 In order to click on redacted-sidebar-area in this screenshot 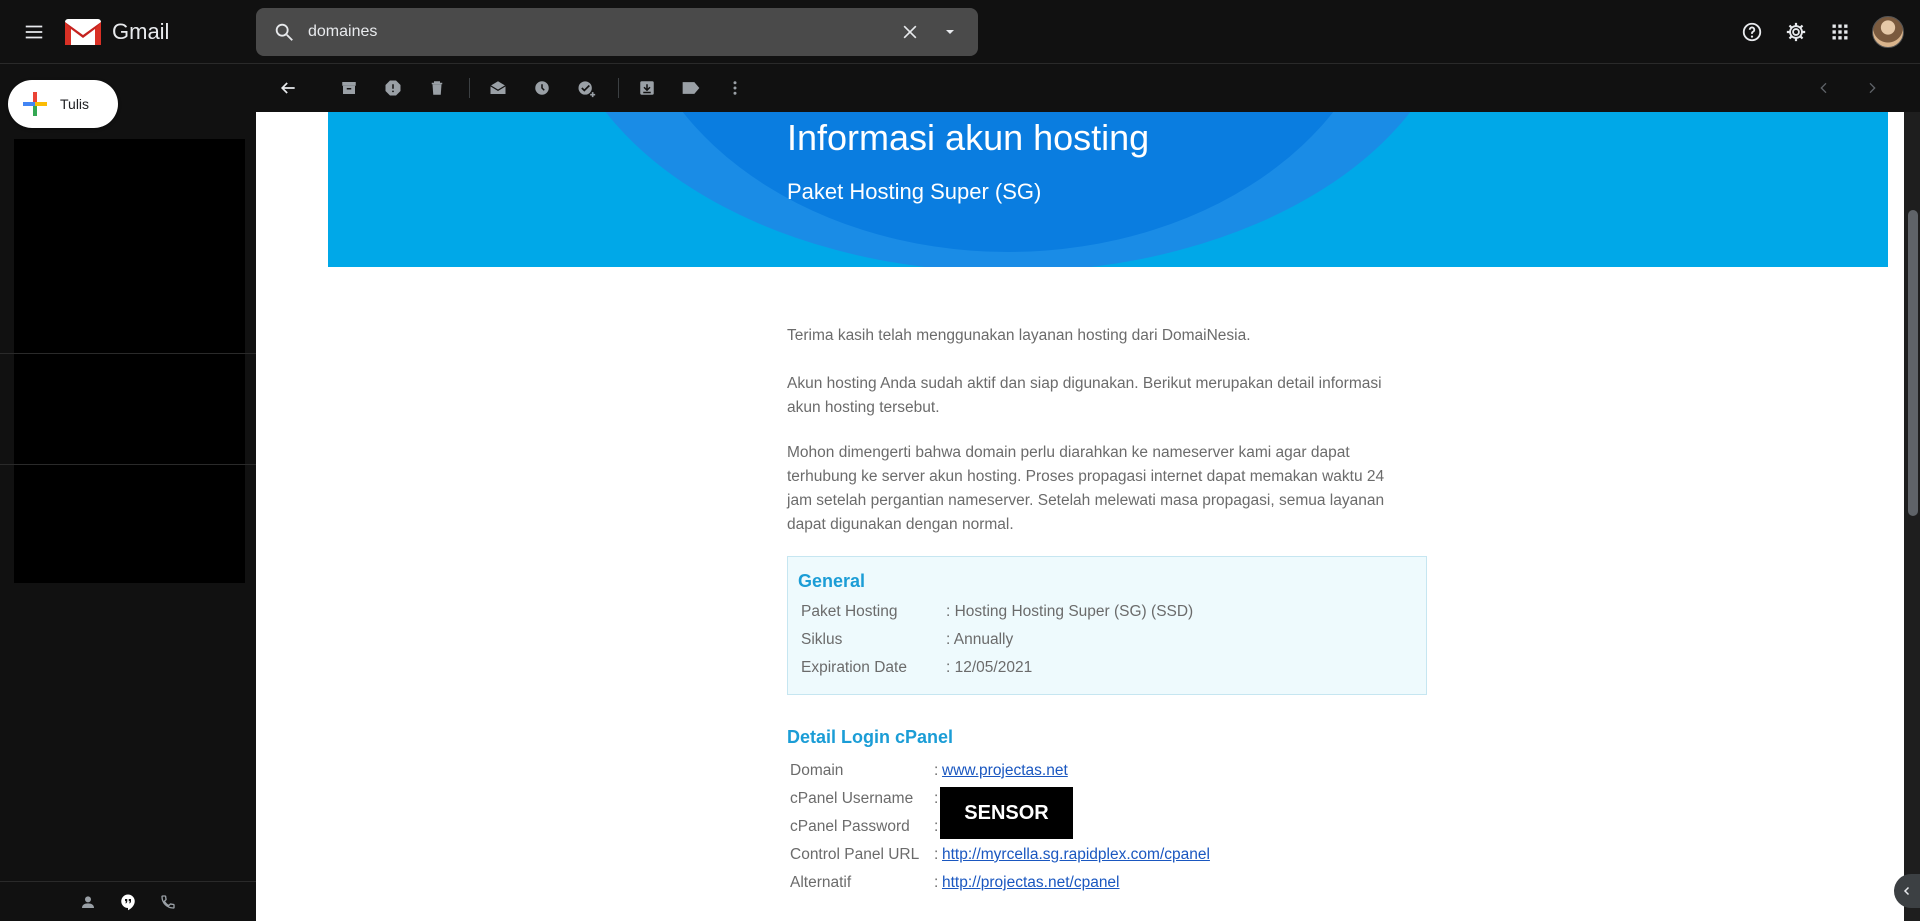, I will do `click(129, 361)`.